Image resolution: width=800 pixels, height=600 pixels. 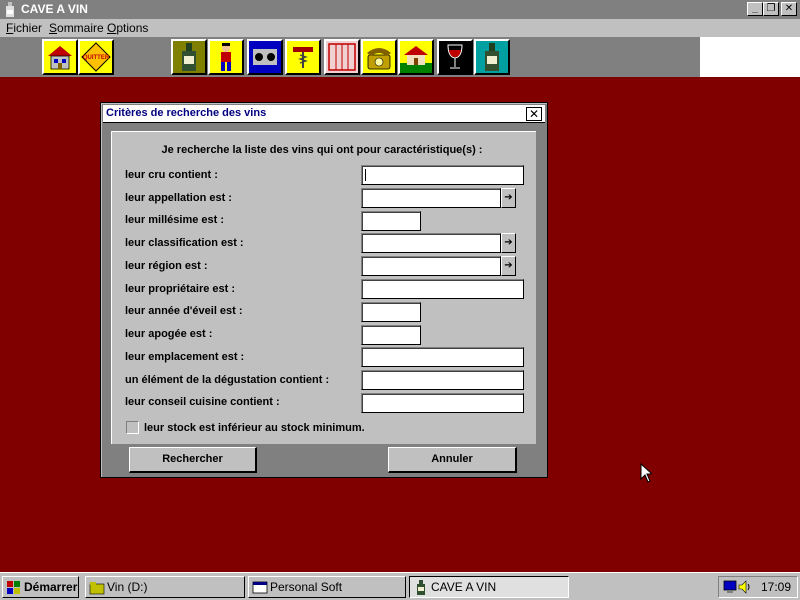 I want to click on appellation-lookup-button: ➔, so click(x=508, y=198).